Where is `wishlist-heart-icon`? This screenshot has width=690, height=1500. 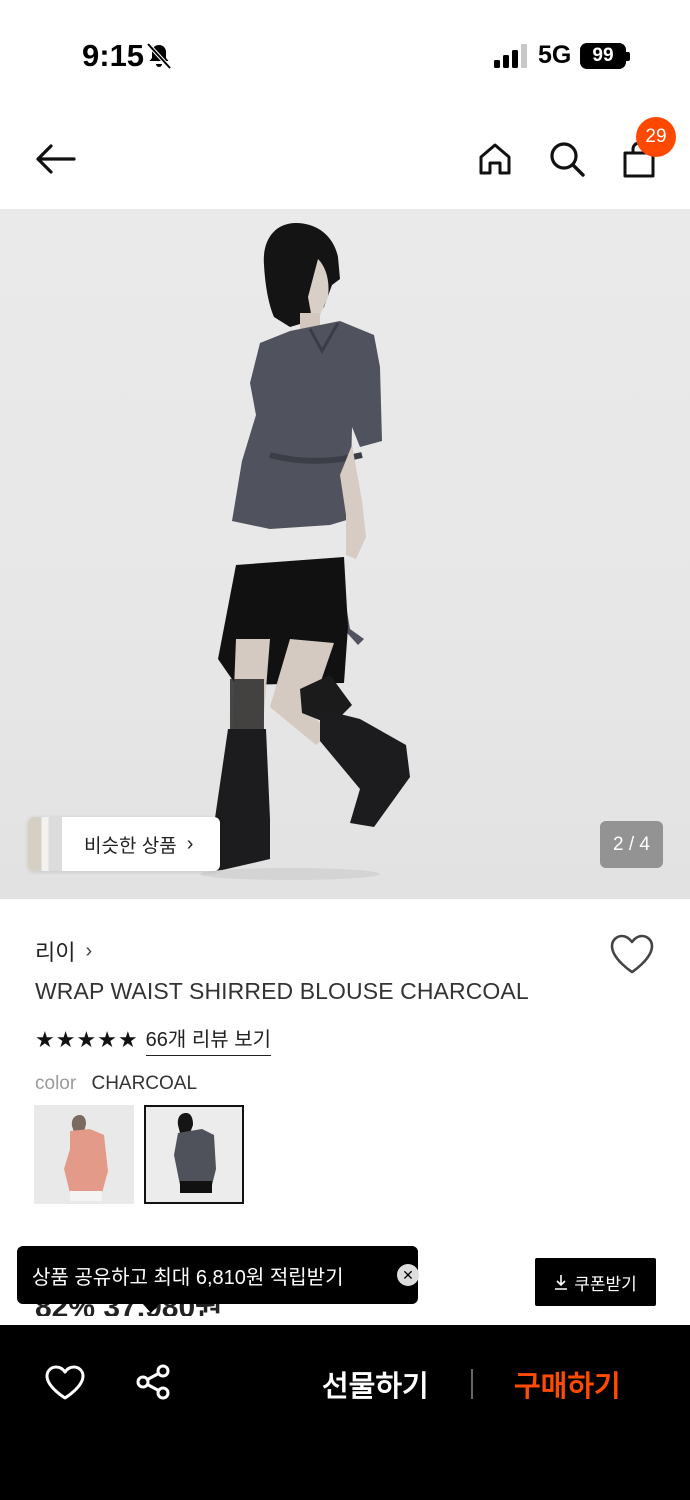
wishlist-heart-icon is located at coordinates (632, 954).